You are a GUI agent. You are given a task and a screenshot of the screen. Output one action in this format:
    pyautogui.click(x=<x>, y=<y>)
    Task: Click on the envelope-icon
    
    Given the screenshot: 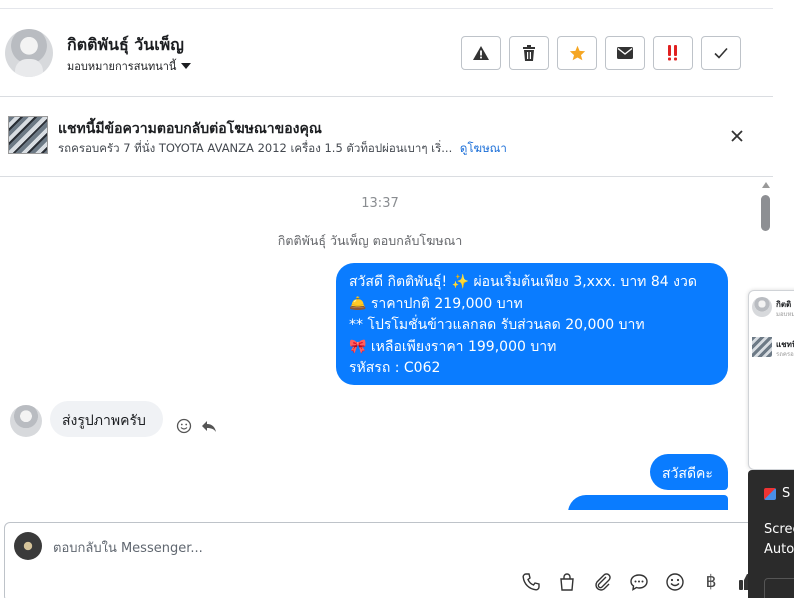 What is the action you would take?
    pyautogui.click(x=625, y=53)
    